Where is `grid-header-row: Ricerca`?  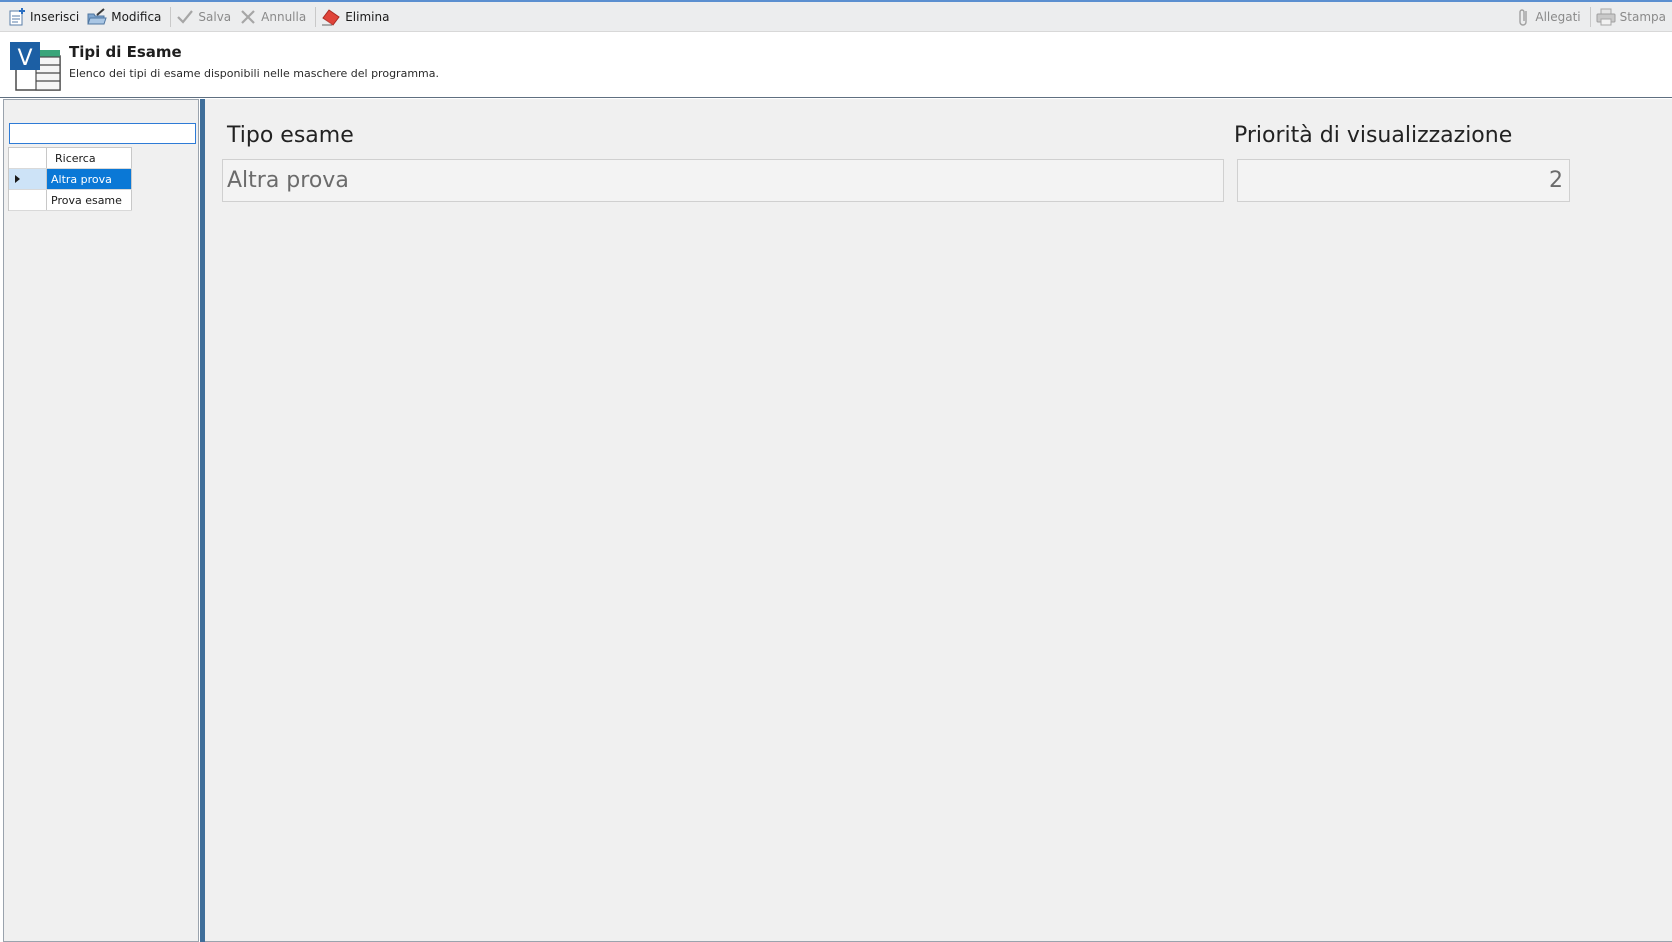
grid-header-row: Ricerca is located at coordinates (70, 158).